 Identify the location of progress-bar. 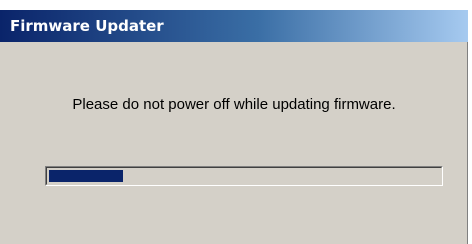
(244, 176).